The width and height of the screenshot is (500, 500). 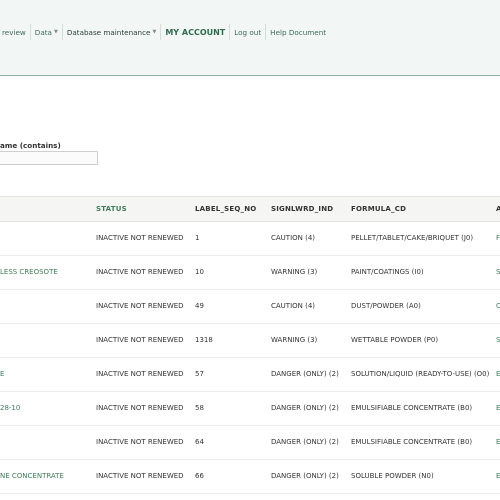 What do you see at coordinates (233, 306) in the screenshot?
I see `label-seq-no-cell: 49` at bounding box center [233, 306].